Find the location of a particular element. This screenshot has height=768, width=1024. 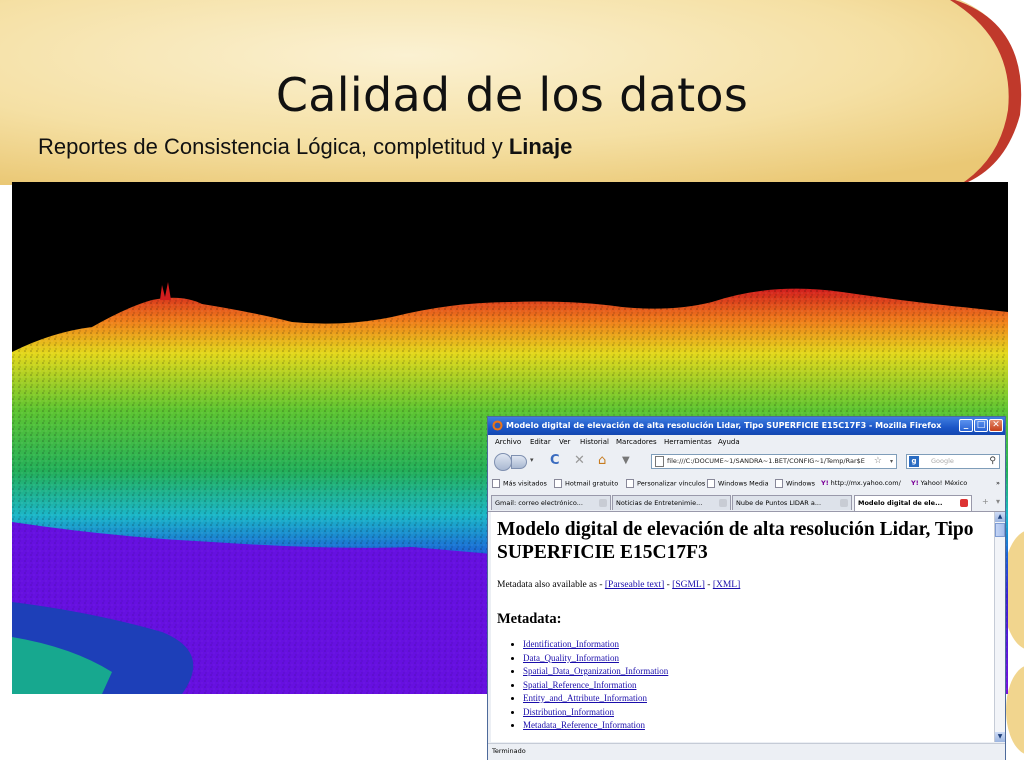

bookmark-label: Más visitados is located at coordinates (525, 483).